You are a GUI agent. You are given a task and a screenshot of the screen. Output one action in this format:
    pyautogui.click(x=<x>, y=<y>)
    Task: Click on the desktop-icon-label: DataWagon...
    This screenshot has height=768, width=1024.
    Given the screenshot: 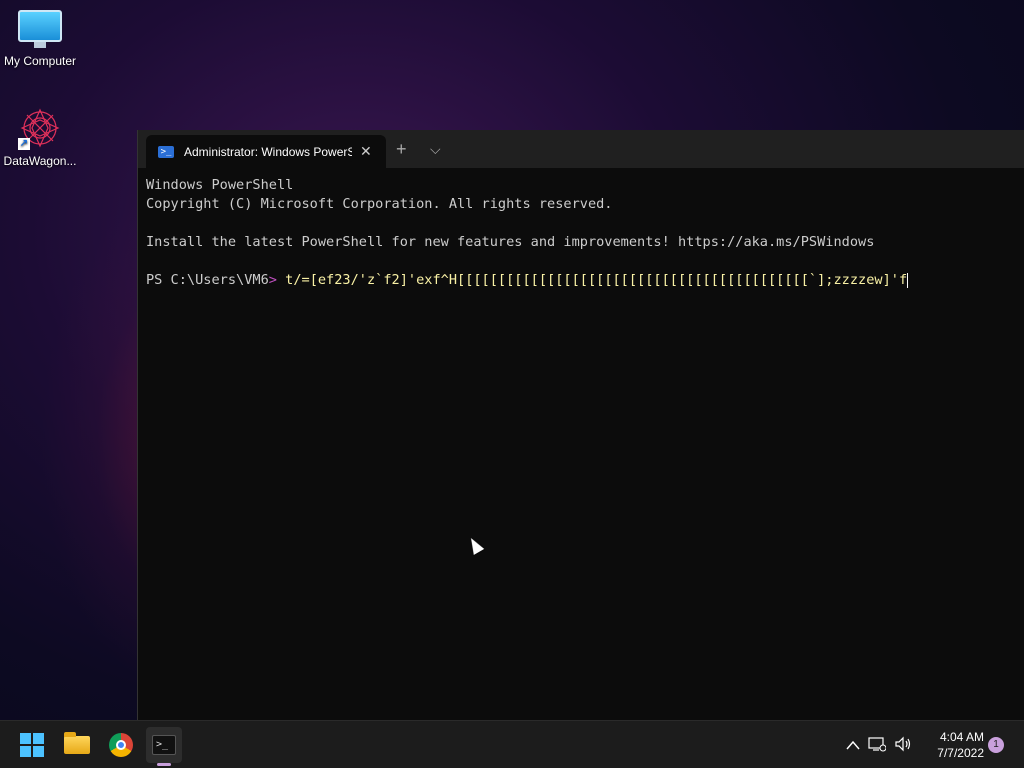 What is the action you would take?
    pyautogui.click(x=40, y=161)
    